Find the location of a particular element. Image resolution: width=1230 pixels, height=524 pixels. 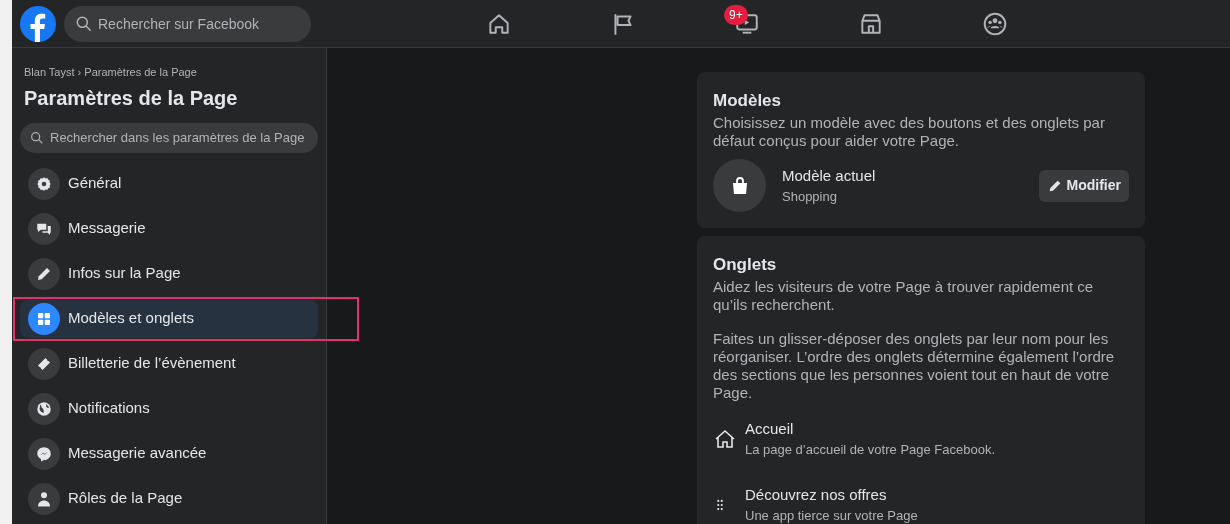

breadcrumb: Blan Tayst › Paramètres de la Page is located at coordinates (110, 72).